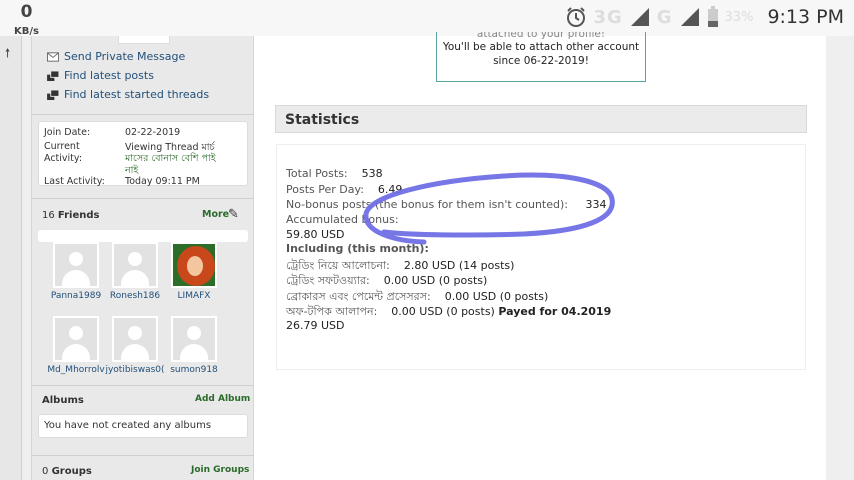  What do you see at coordinates (342, 219) in the screenshot?
I see `accumulated-bonus-label: Accumulated bonus:` at bounding box center [342, 219].